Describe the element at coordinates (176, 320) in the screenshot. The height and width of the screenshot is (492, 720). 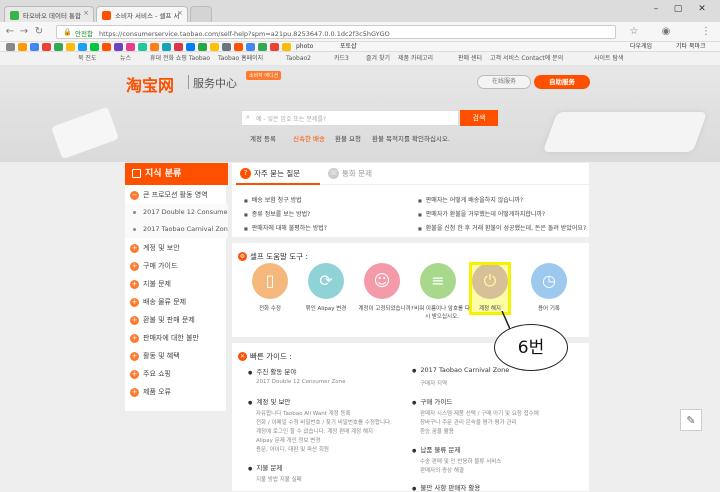
I see `sidebar-item-refund: + 환불 및 판매 문제` at that location.